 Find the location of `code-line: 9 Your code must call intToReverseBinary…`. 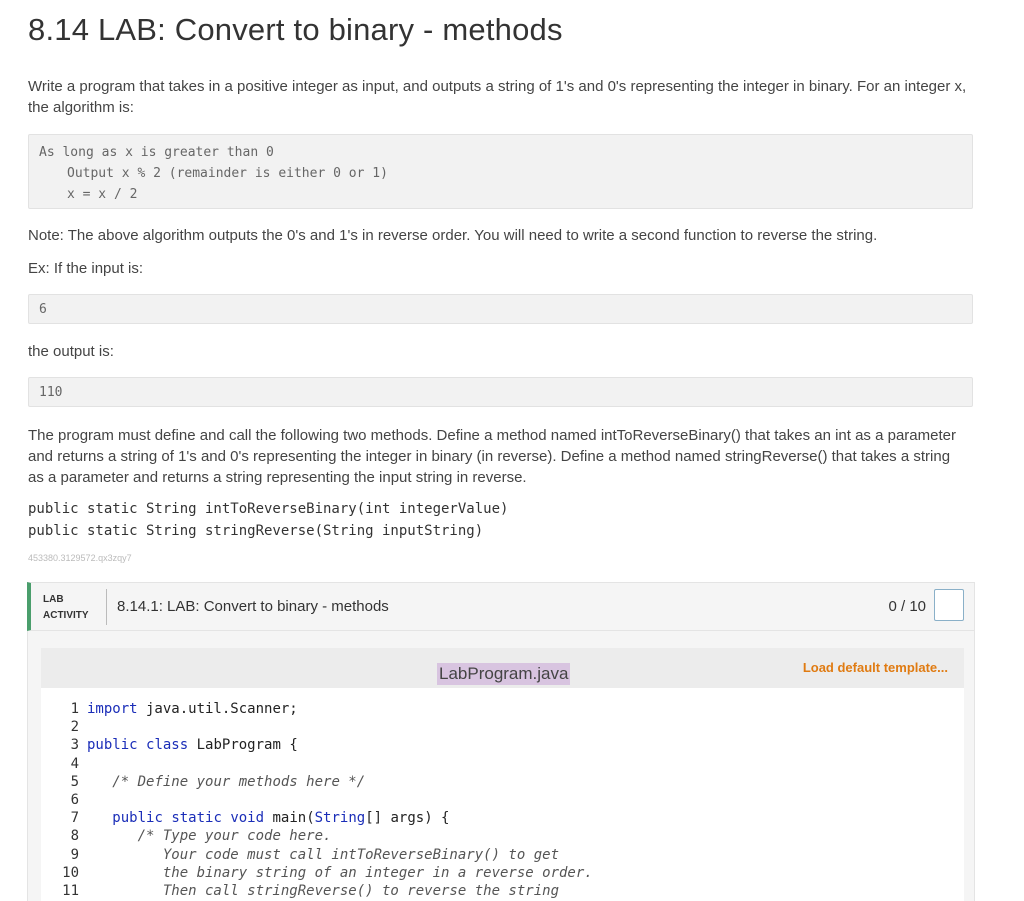

code-line: 9 Your code must call intToReverseBinary… is located at coordinates (502, 855).